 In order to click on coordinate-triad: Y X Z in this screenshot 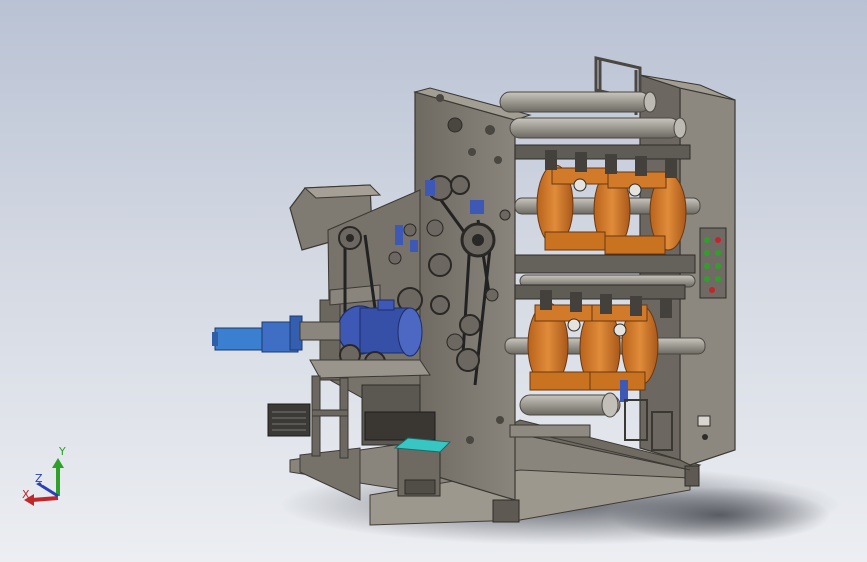, I will do `click(44, 475)`.